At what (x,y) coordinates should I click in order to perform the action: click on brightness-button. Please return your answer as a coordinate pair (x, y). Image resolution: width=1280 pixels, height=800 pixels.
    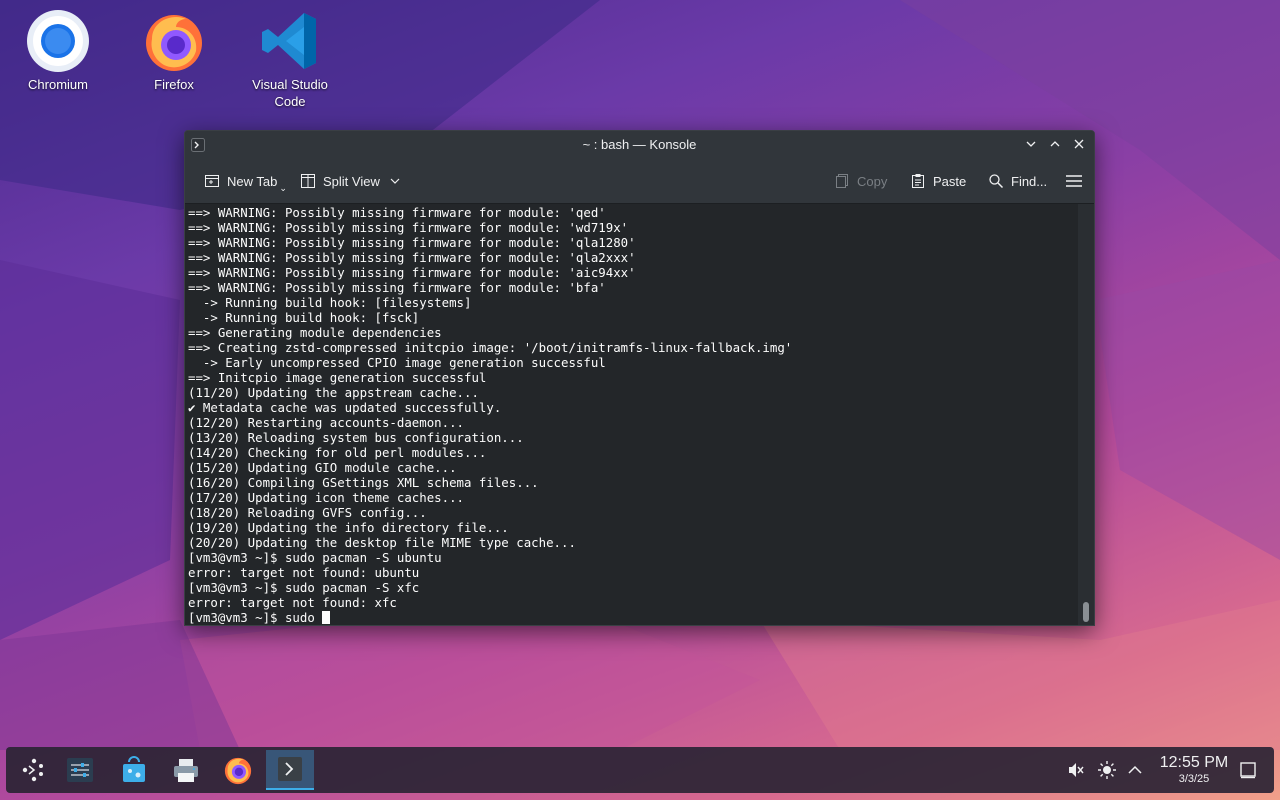
    Looking at the image, I should click on (1107, 770).